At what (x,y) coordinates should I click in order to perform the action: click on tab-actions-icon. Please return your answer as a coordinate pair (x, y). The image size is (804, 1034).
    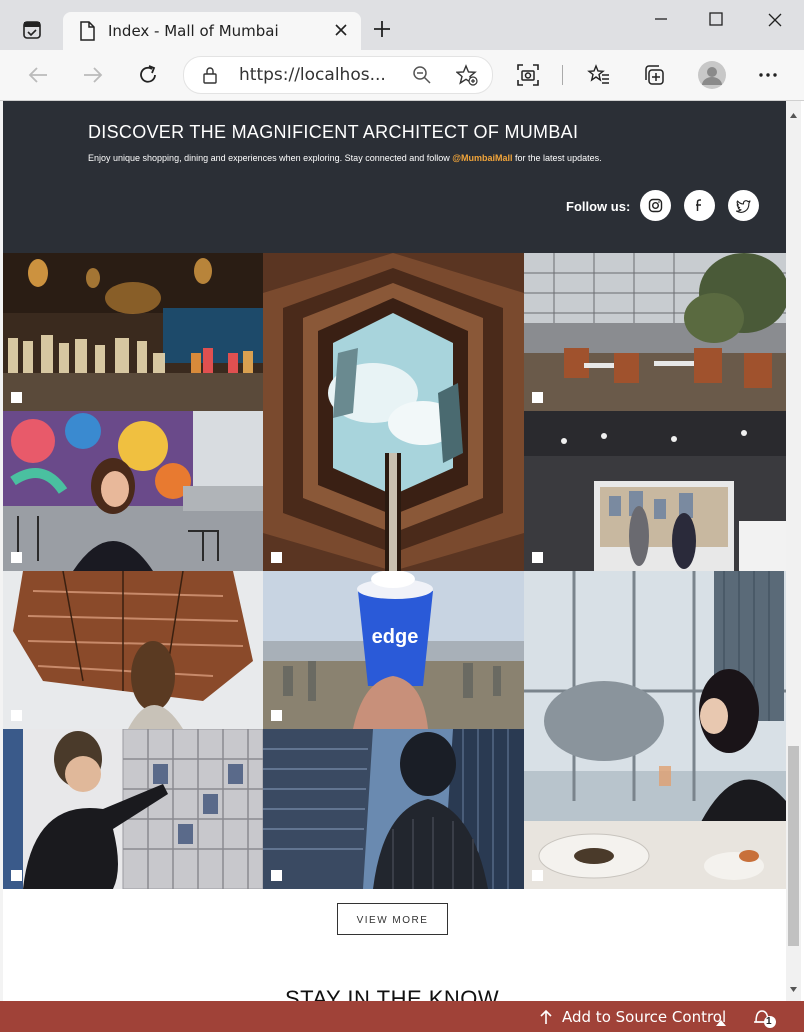
    Looking at the image, I should click on (32, 32).